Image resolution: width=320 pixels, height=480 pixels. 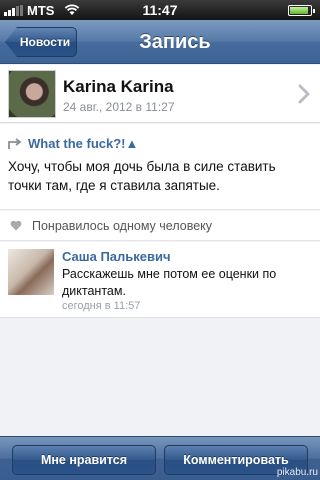 What do you see at coordinates (175, 42) in the screenshot?
I see `page-title: Запись` at bounding box center [175, 42].